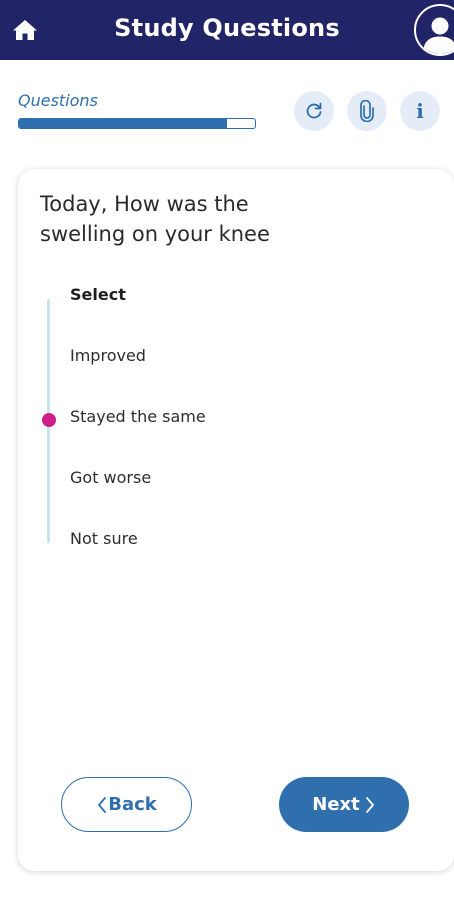 The image size is (454, 900). I want to click on back-button: Back, so click(126, 804).